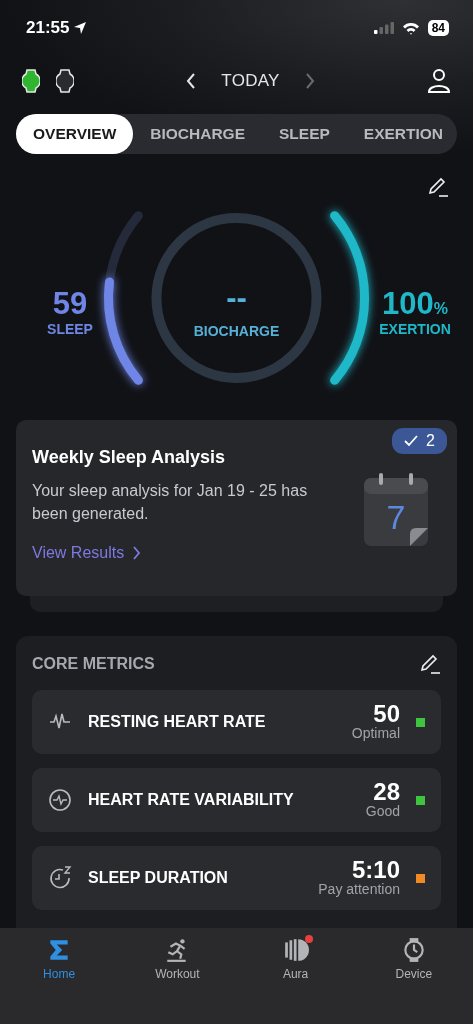 The width and height of the screenshot is (473, 1024). What do you see at coordinates (411, 441) in the screenshot?
I see `check-icon` at bounding box center [411, 441].